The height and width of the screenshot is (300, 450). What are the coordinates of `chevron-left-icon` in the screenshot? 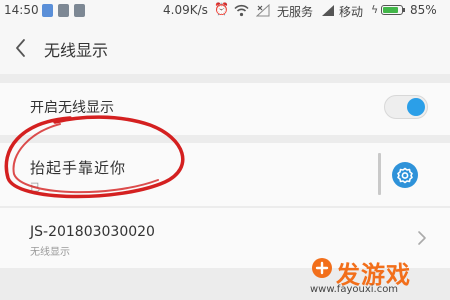 It's located at (22, 48).